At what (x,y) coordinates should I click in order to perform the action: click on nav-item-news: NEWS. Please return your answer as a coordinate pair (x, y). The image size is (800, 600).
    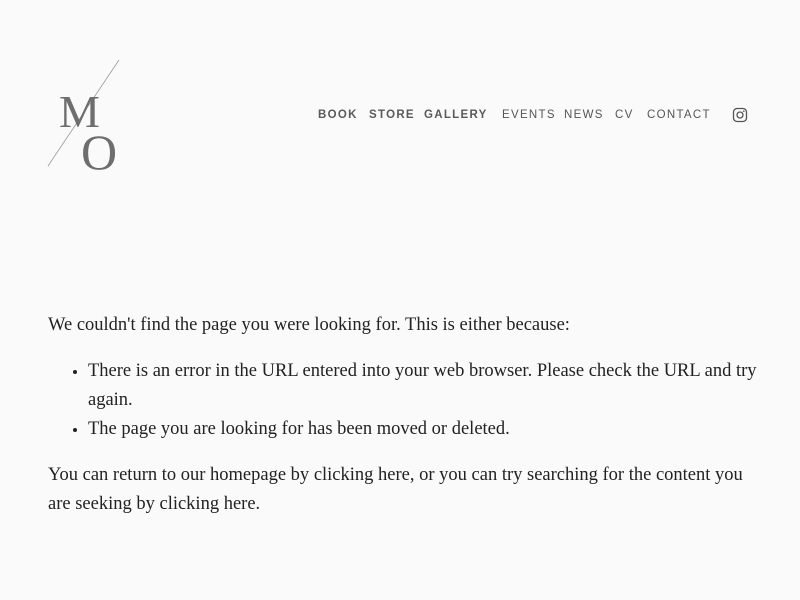
    Looking at the image, I should click on (584, 115).